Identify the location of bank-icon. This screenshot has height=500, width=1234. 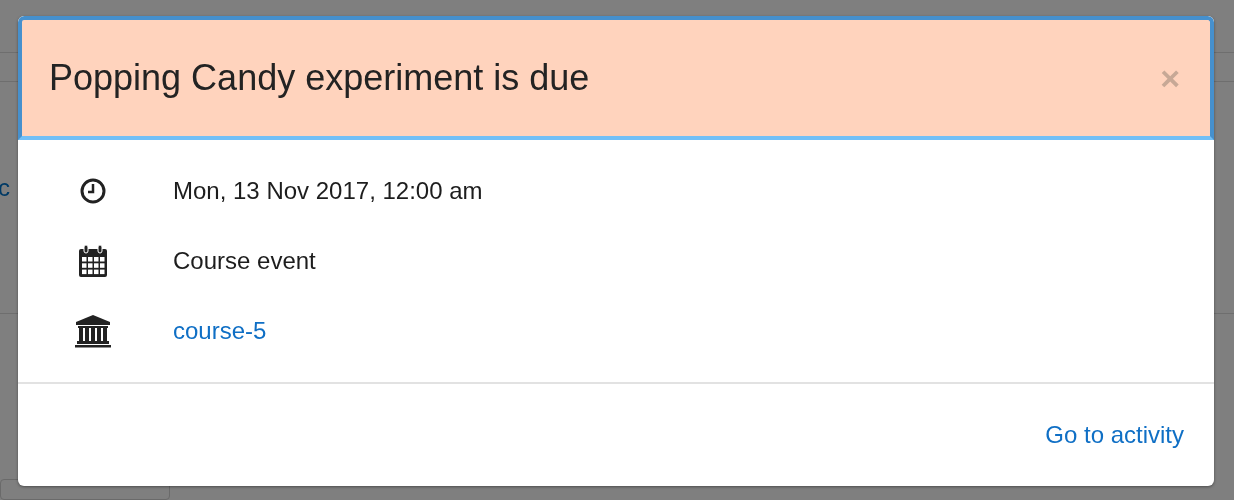
(92, 331).